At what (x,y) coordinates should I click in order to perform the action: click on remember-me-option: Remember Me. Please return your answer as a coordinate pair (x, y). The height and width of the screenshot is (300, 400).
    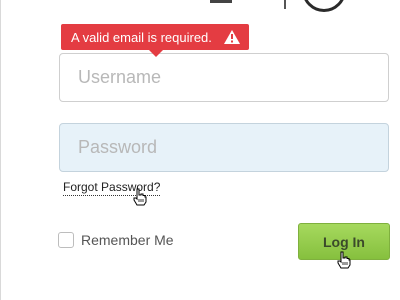
    Looking at the image, I should click on (116, 240).